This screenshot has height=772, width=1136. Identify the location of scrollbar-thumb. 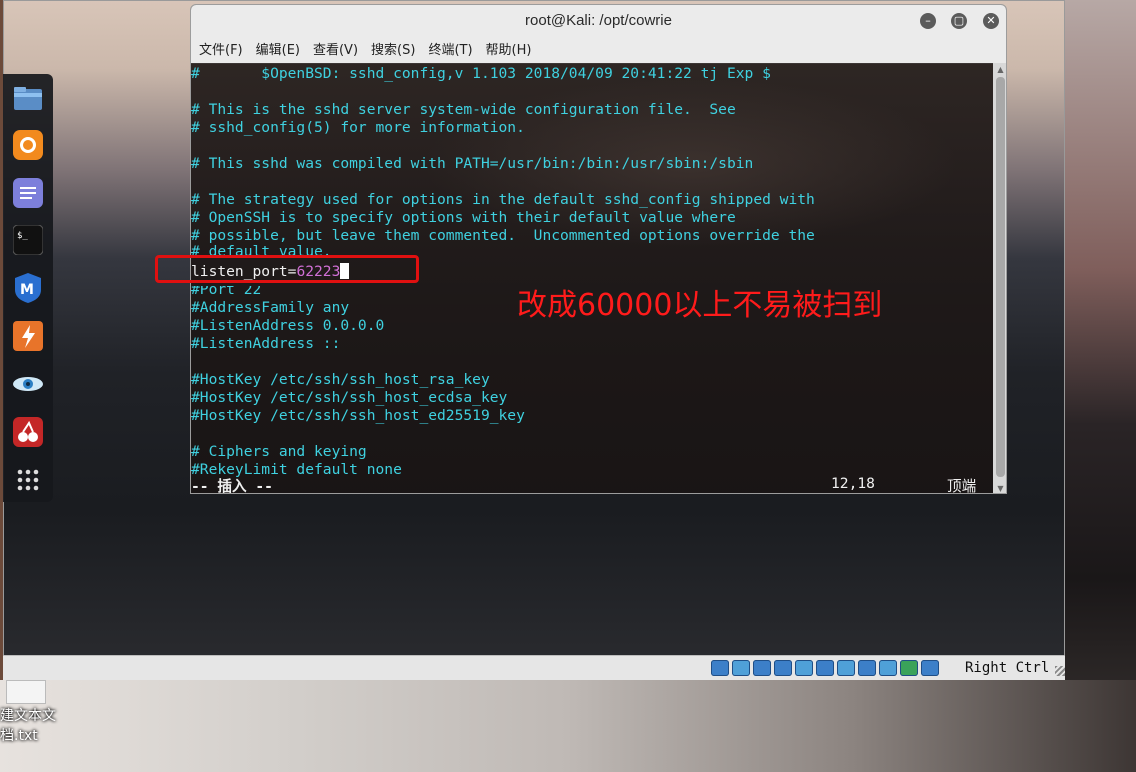
(1000, 277).